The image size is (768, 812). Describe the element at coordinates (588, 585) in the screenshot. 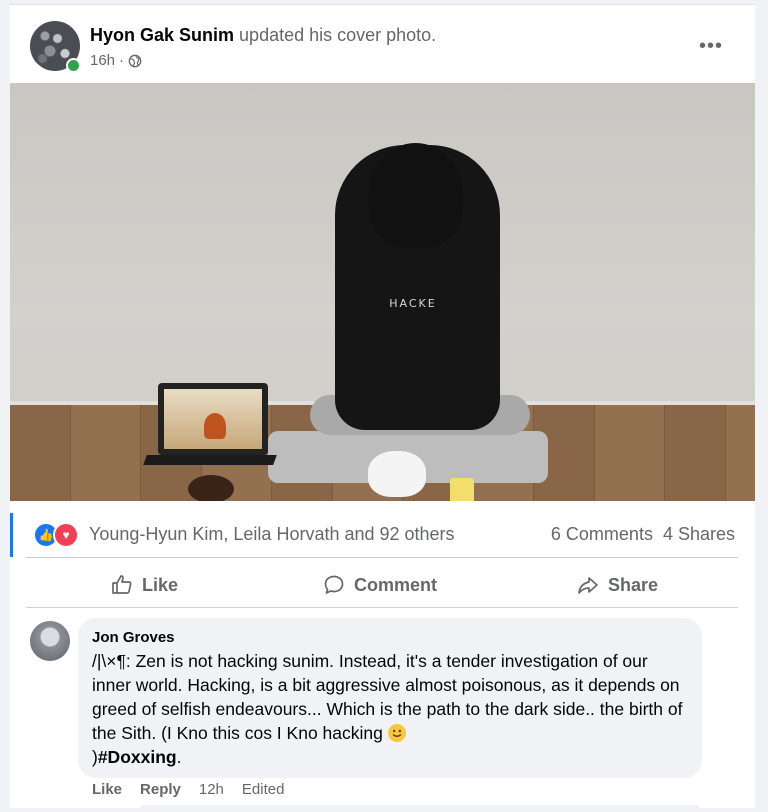

I see `share-icon` at that location.